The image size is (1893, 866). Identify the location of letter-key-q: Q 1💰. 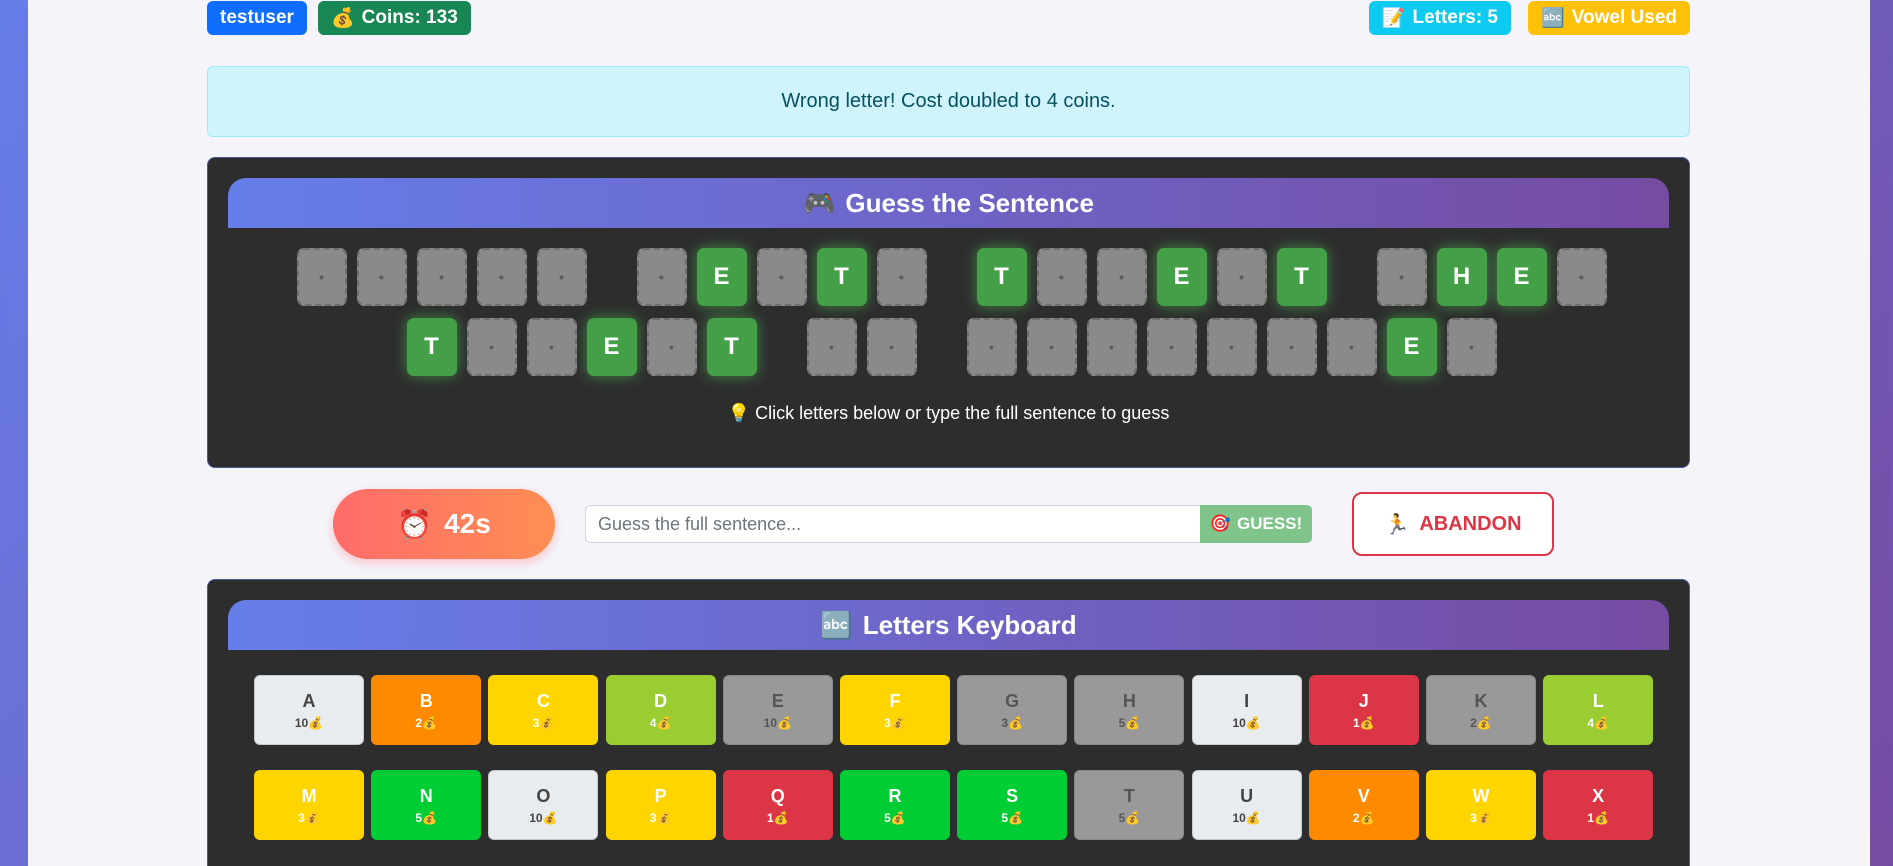
(777, 805).